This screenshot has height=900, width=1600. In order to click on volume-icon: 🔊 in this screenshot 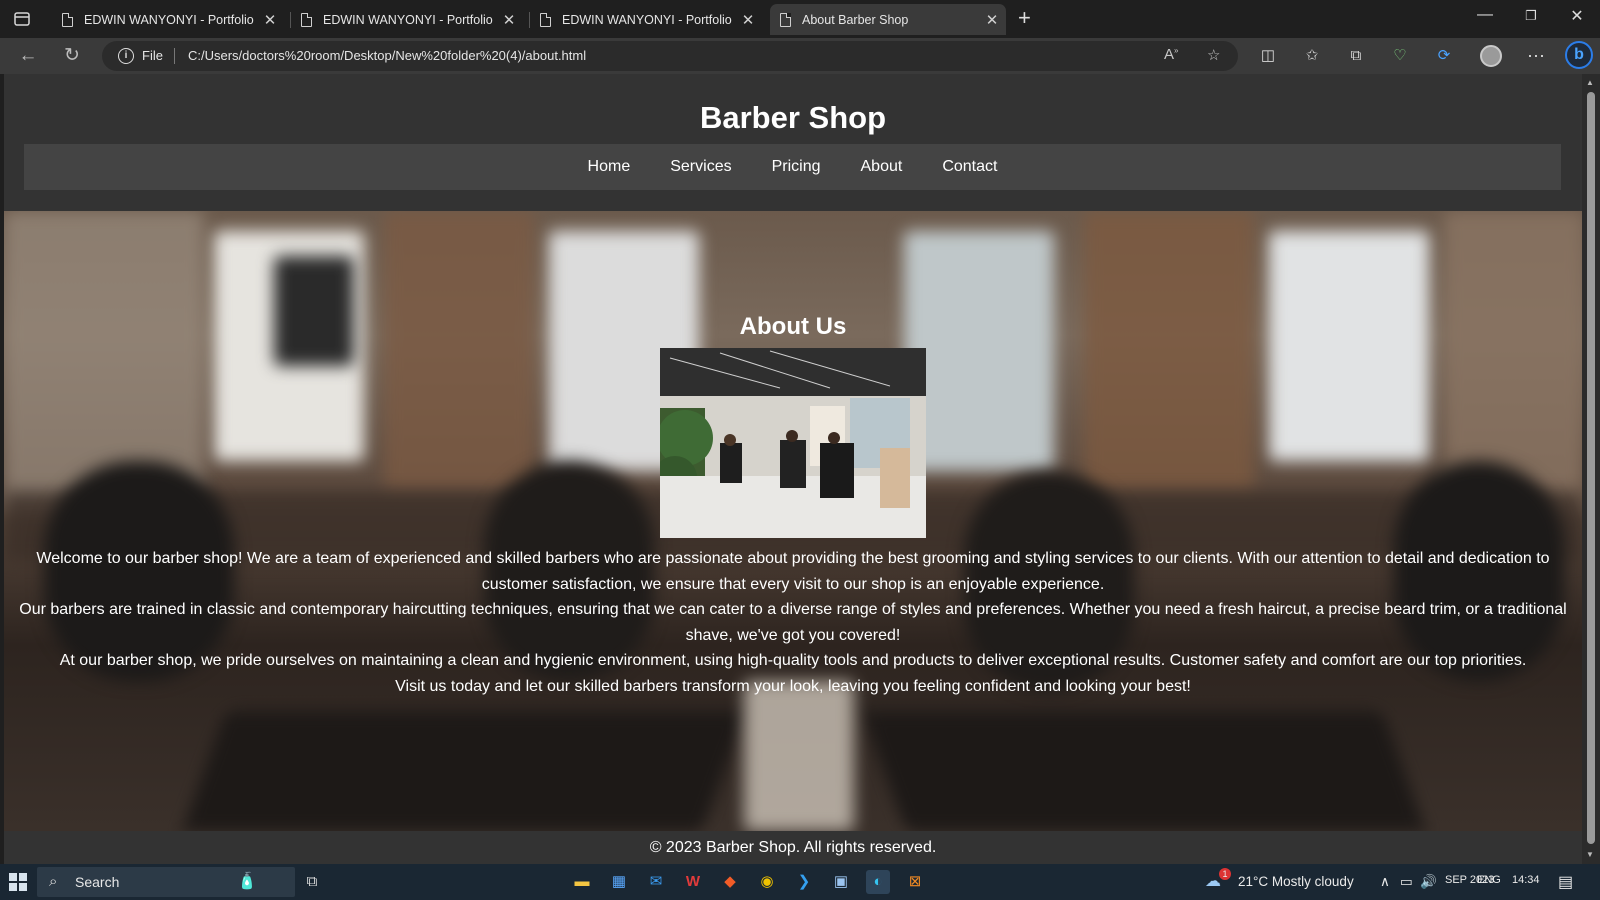, I will do `click(1428, 882)`.